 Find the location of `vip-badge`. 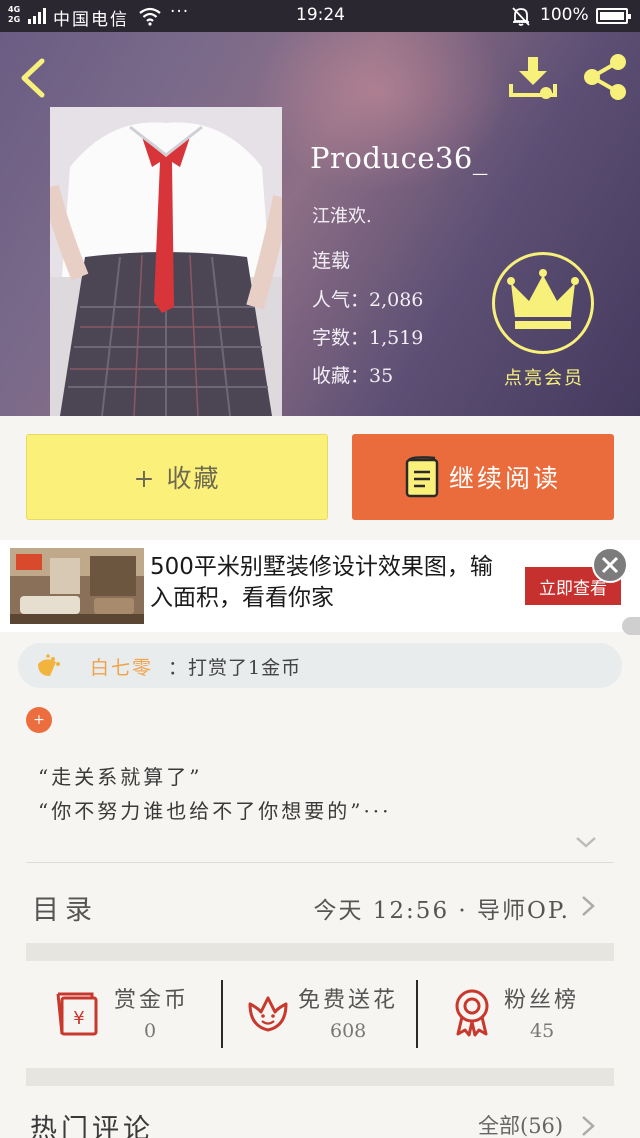

vip-badge is located at coordinates (543, 303).